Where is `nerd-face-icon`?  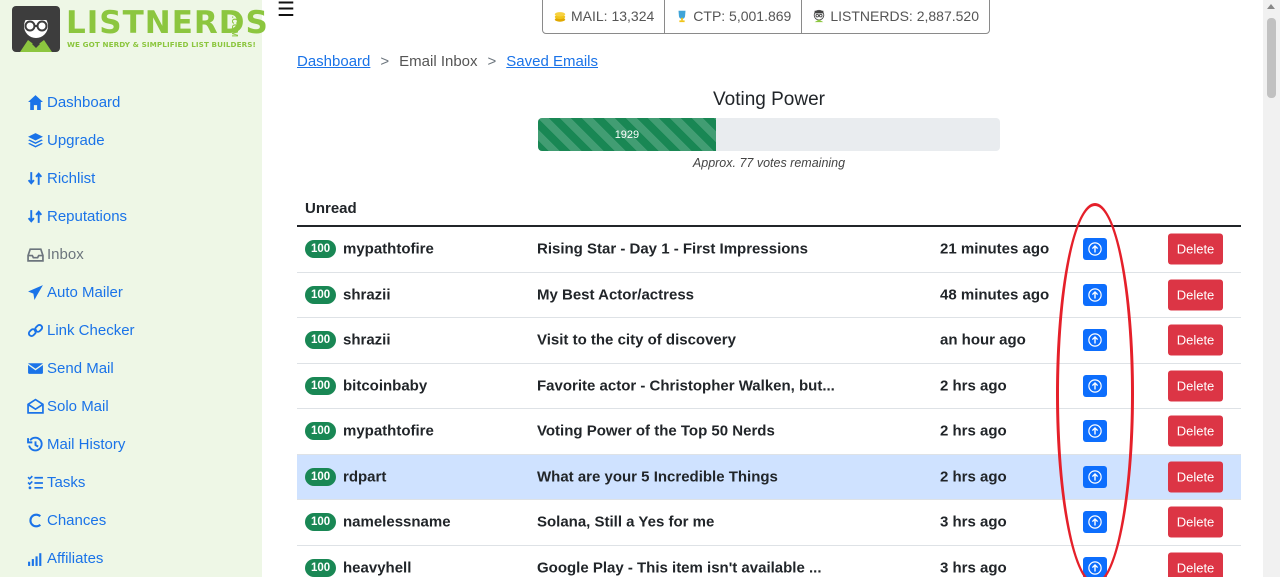 nerd-face-icon is located at coordinates (819, 16).